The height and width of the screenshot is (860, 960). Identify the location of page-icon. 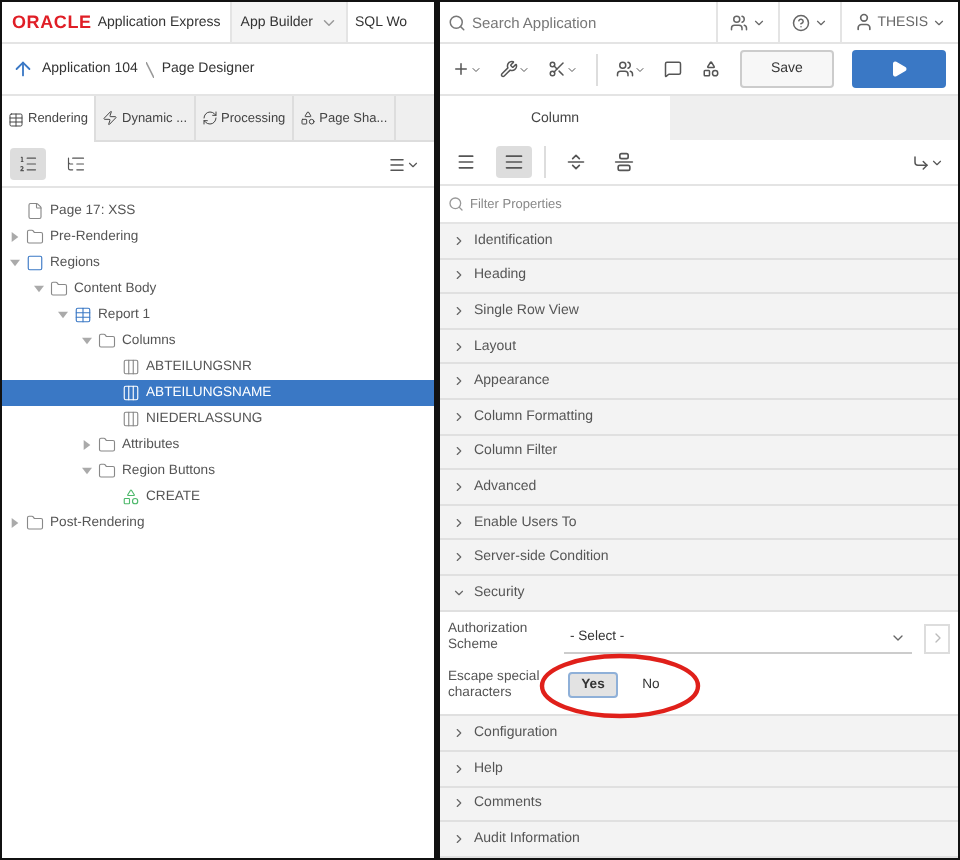
(35, 211).